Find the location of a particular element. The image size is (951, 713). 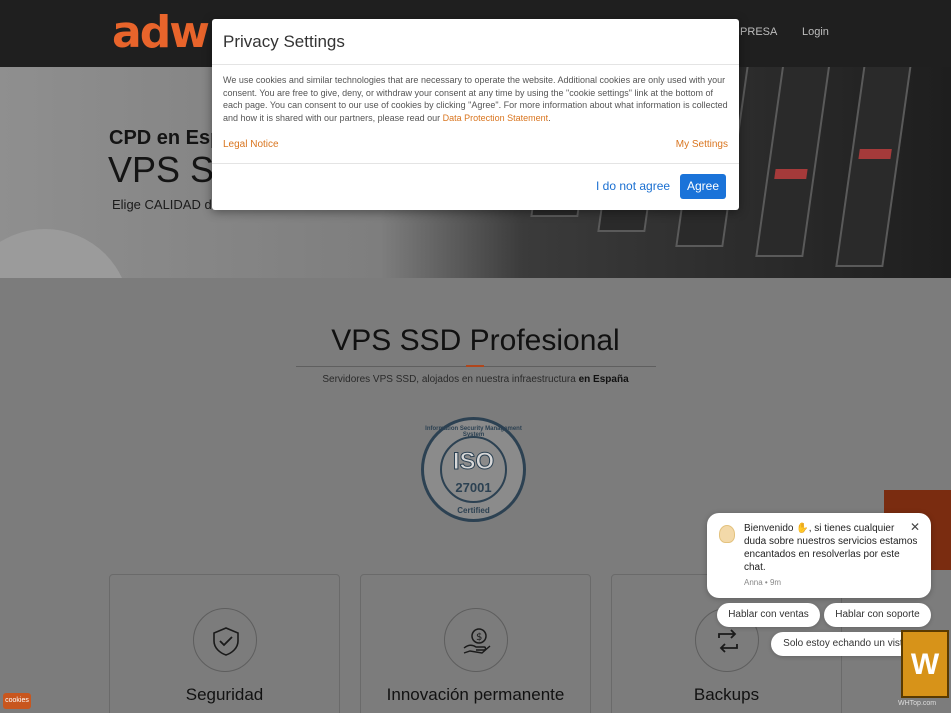

whtop-watermark-label: WHTop.com is located at coordinates (917, 703).